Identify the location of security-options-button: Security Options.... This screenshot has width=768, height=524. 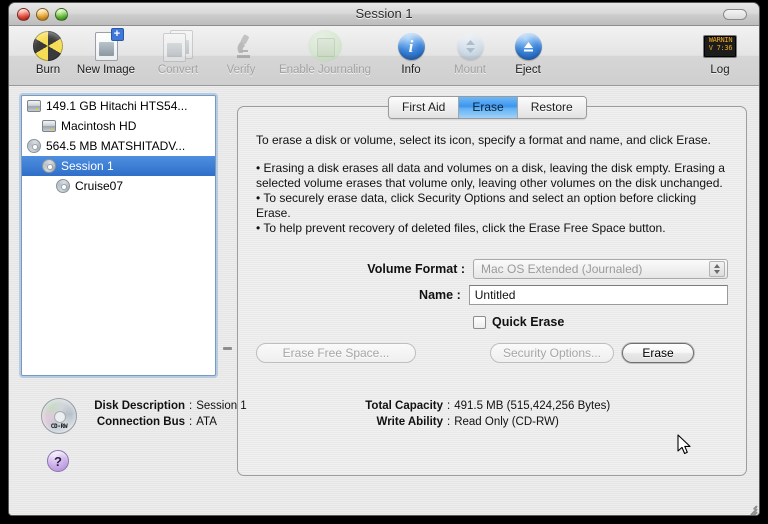
(552, 353).